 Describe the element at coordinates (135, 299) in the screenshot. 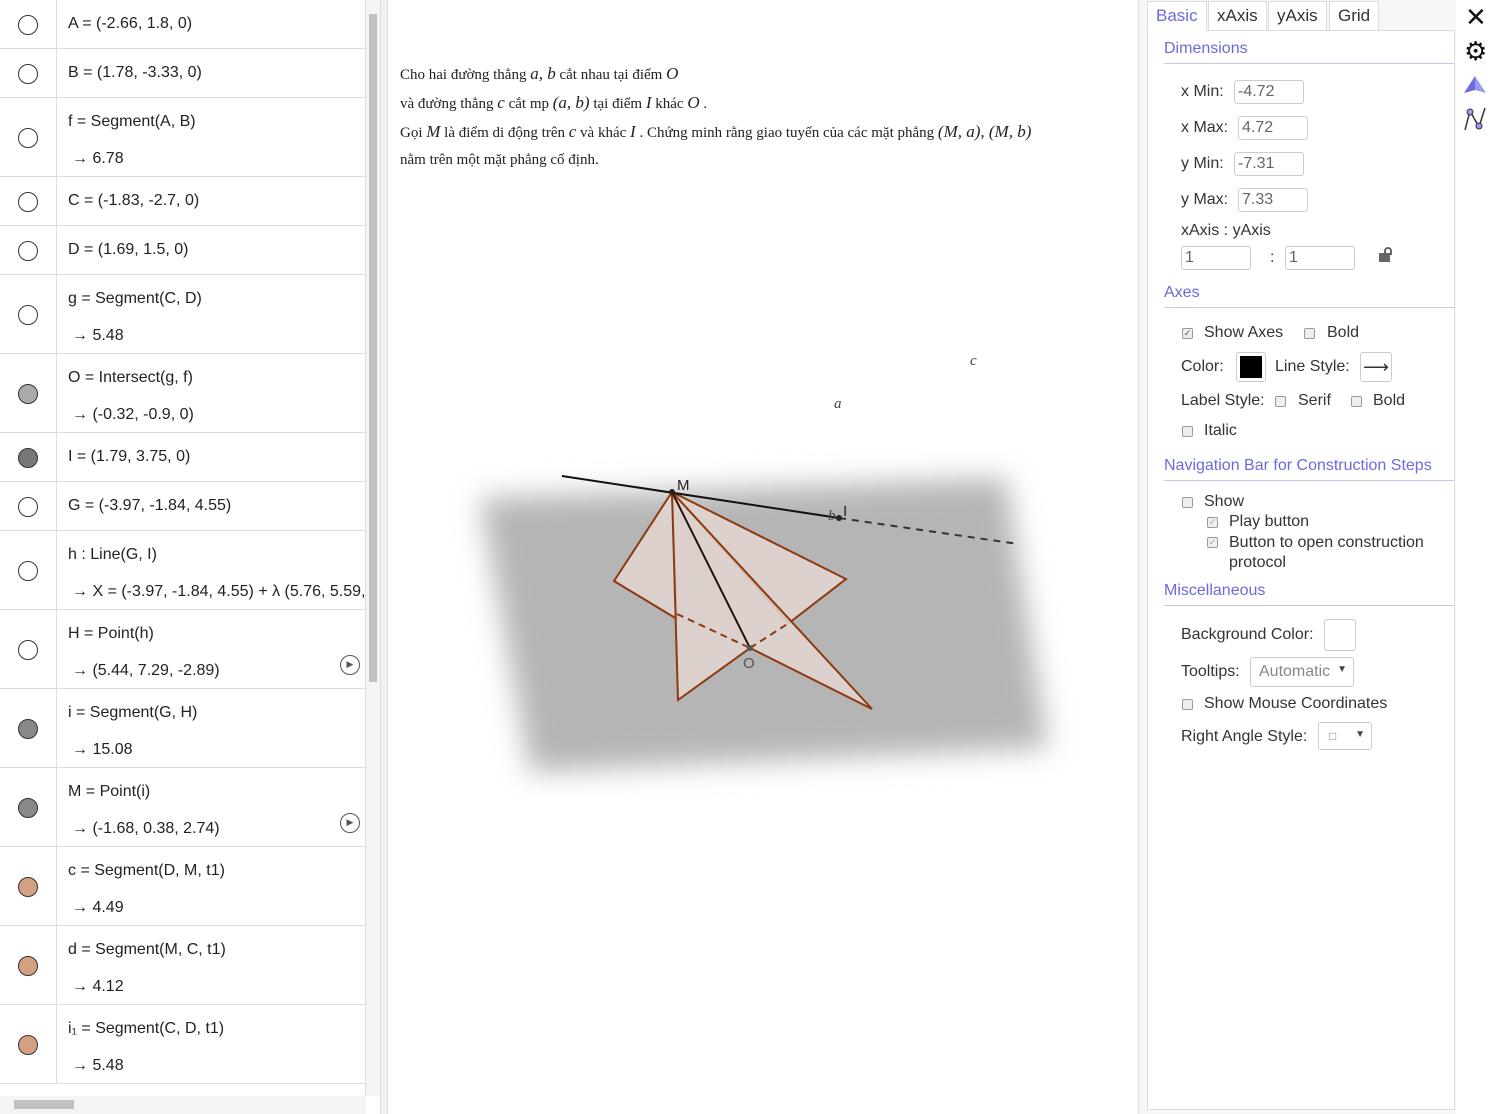

I see `object-definition: g = Segment(C, D)` at that location.